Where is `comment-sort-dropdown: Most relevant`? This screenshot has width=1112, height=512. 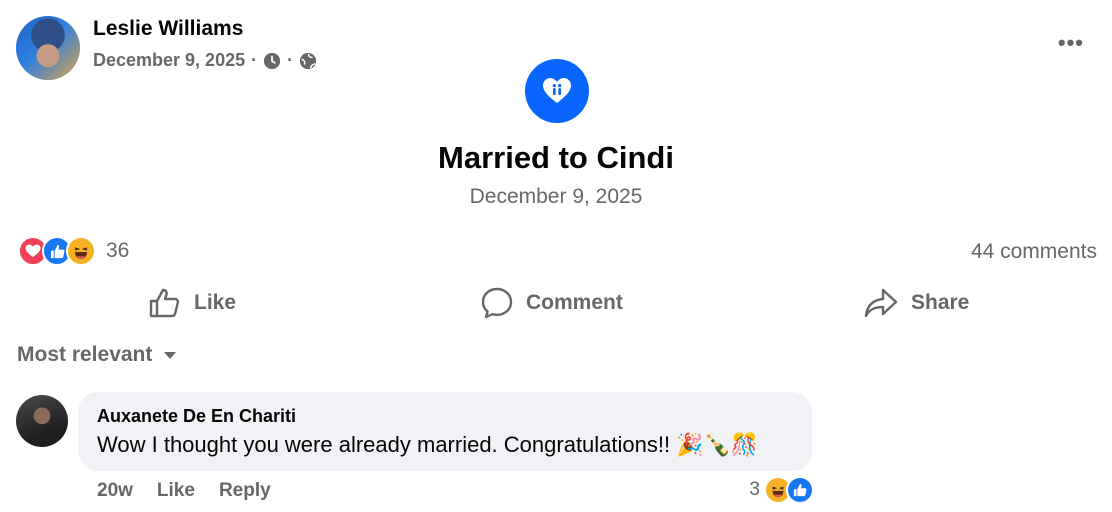
comment-sort-dropdown: Most relevant is located at coordinates (97, 355).